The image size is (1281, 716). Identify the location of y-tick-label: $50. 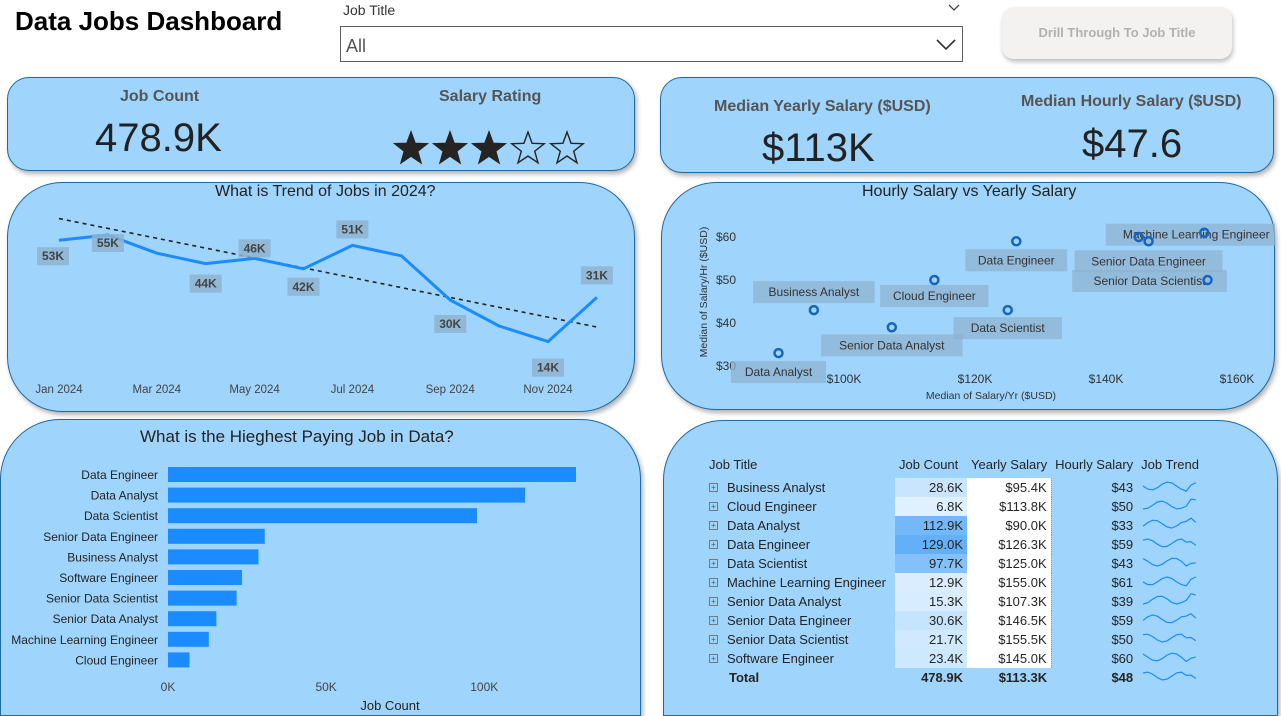
(726, 280).